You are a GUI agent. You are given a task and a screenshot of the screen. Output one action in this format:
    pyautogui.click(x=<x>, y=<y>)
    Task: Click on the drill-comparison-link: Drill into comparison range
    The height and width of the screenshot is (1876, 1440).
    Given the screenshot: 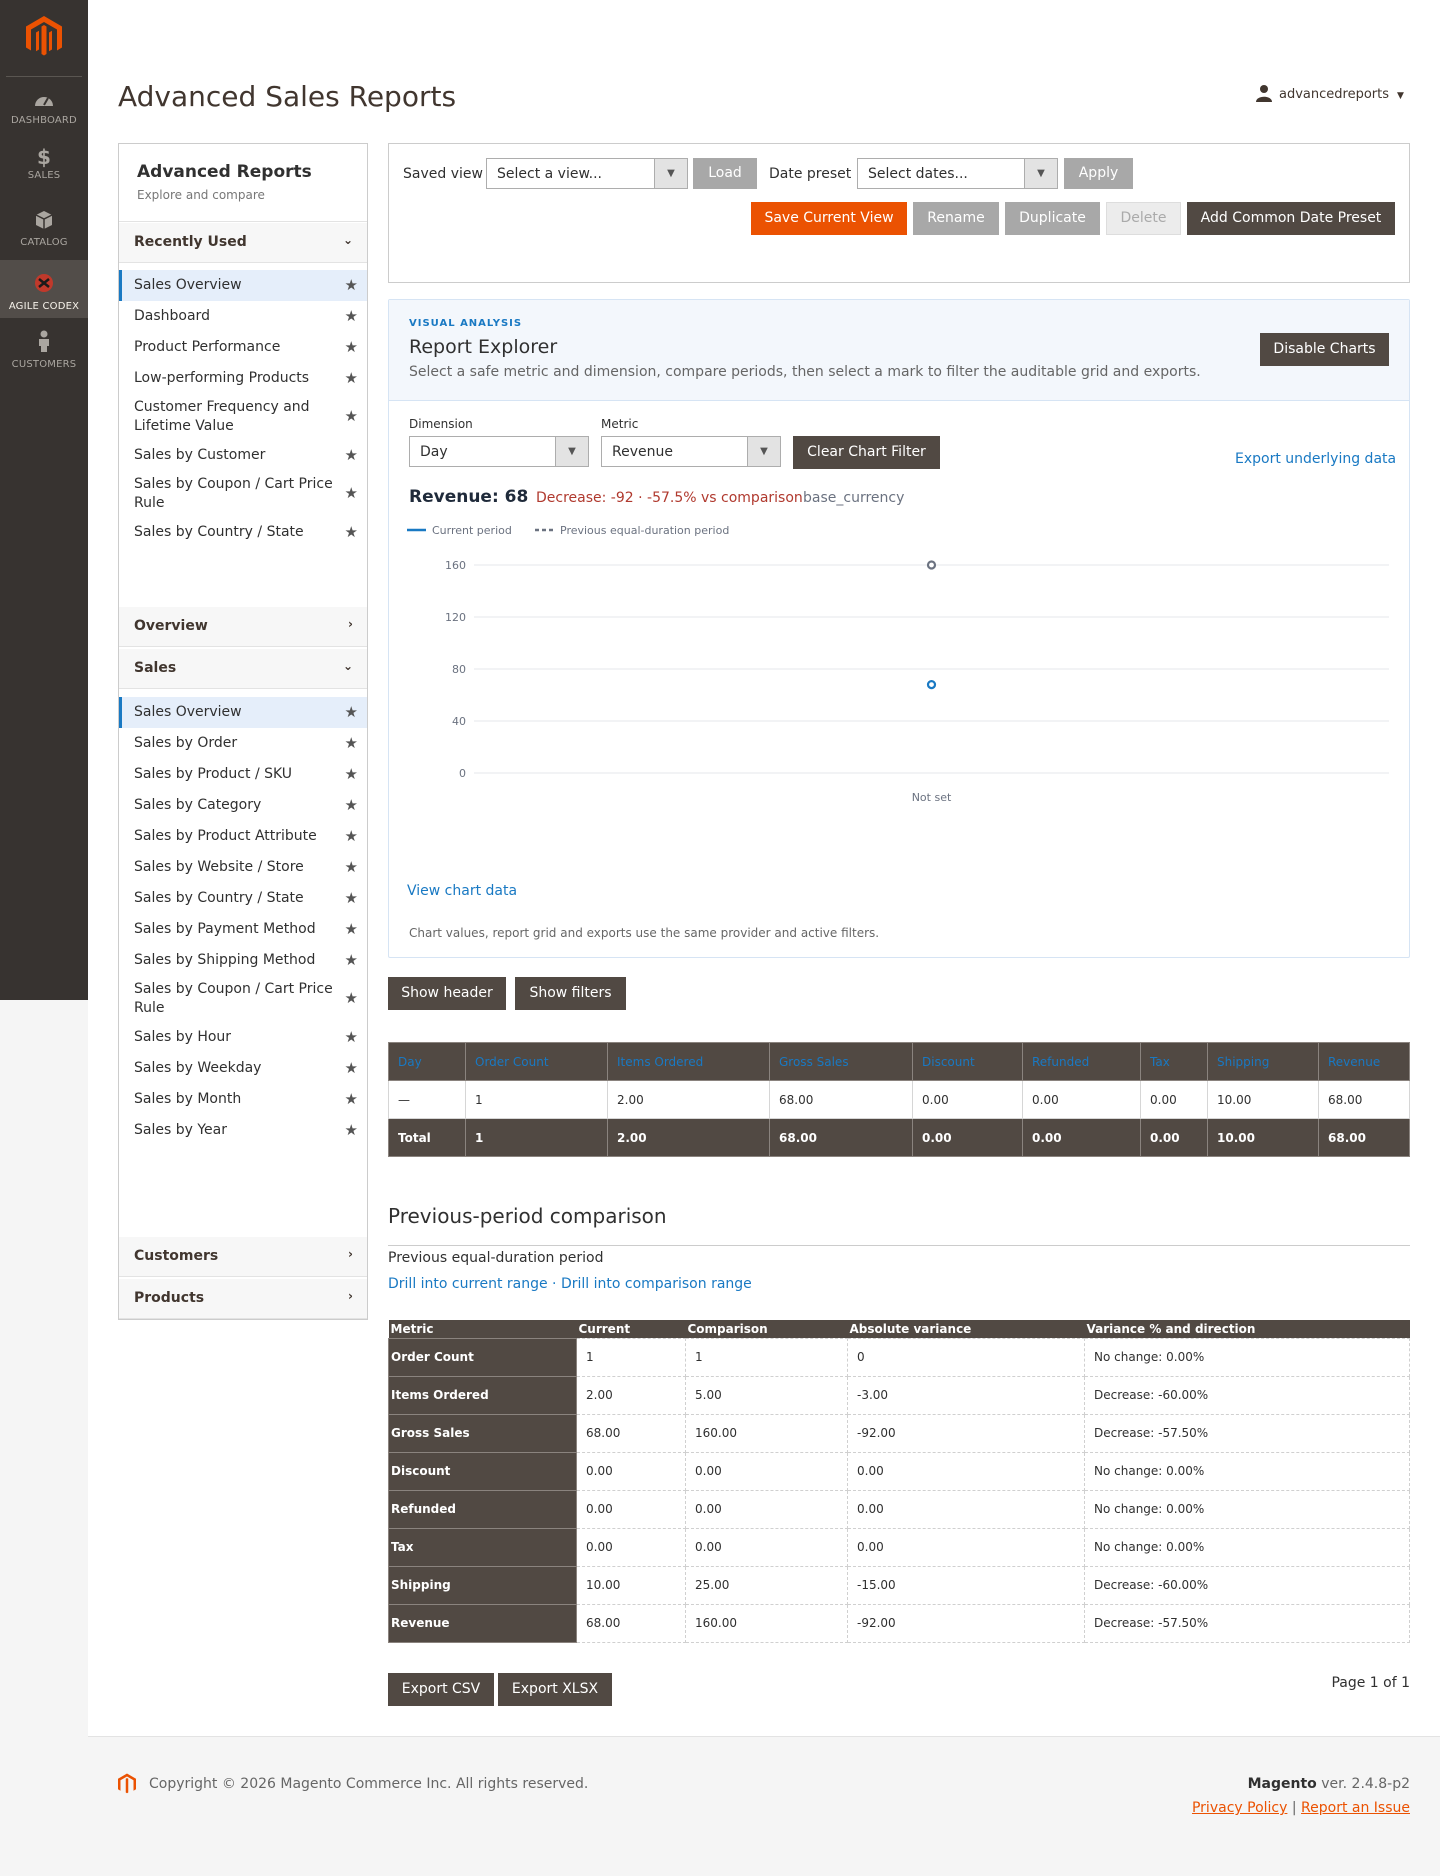 What is the action you would take?
    pyautogui.click(x=656, y=1284)
    